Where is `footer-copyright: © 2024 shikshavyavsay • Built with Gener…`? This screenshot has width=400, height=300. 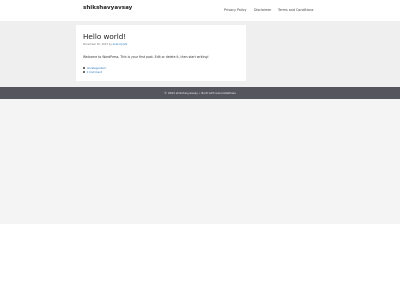 footer-copyright: © 2024 shikshavyavsay • Built with Gener… is located at coordinates (200, 93).